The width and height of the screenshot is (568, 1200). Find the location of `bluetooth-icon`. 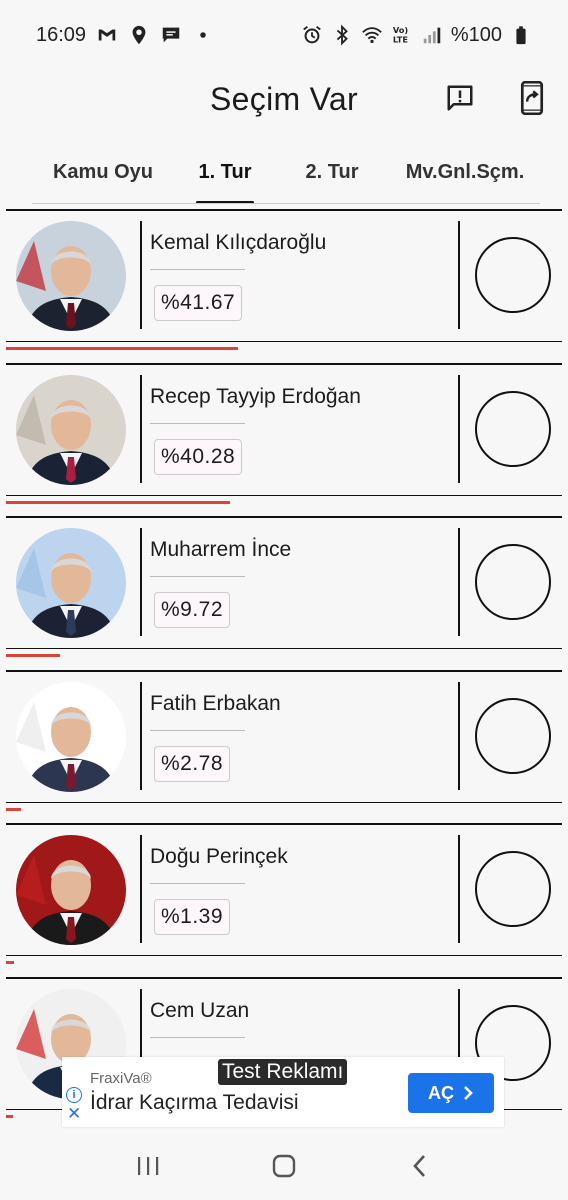

bluetooth-icon is located at coordinates (342, 35).